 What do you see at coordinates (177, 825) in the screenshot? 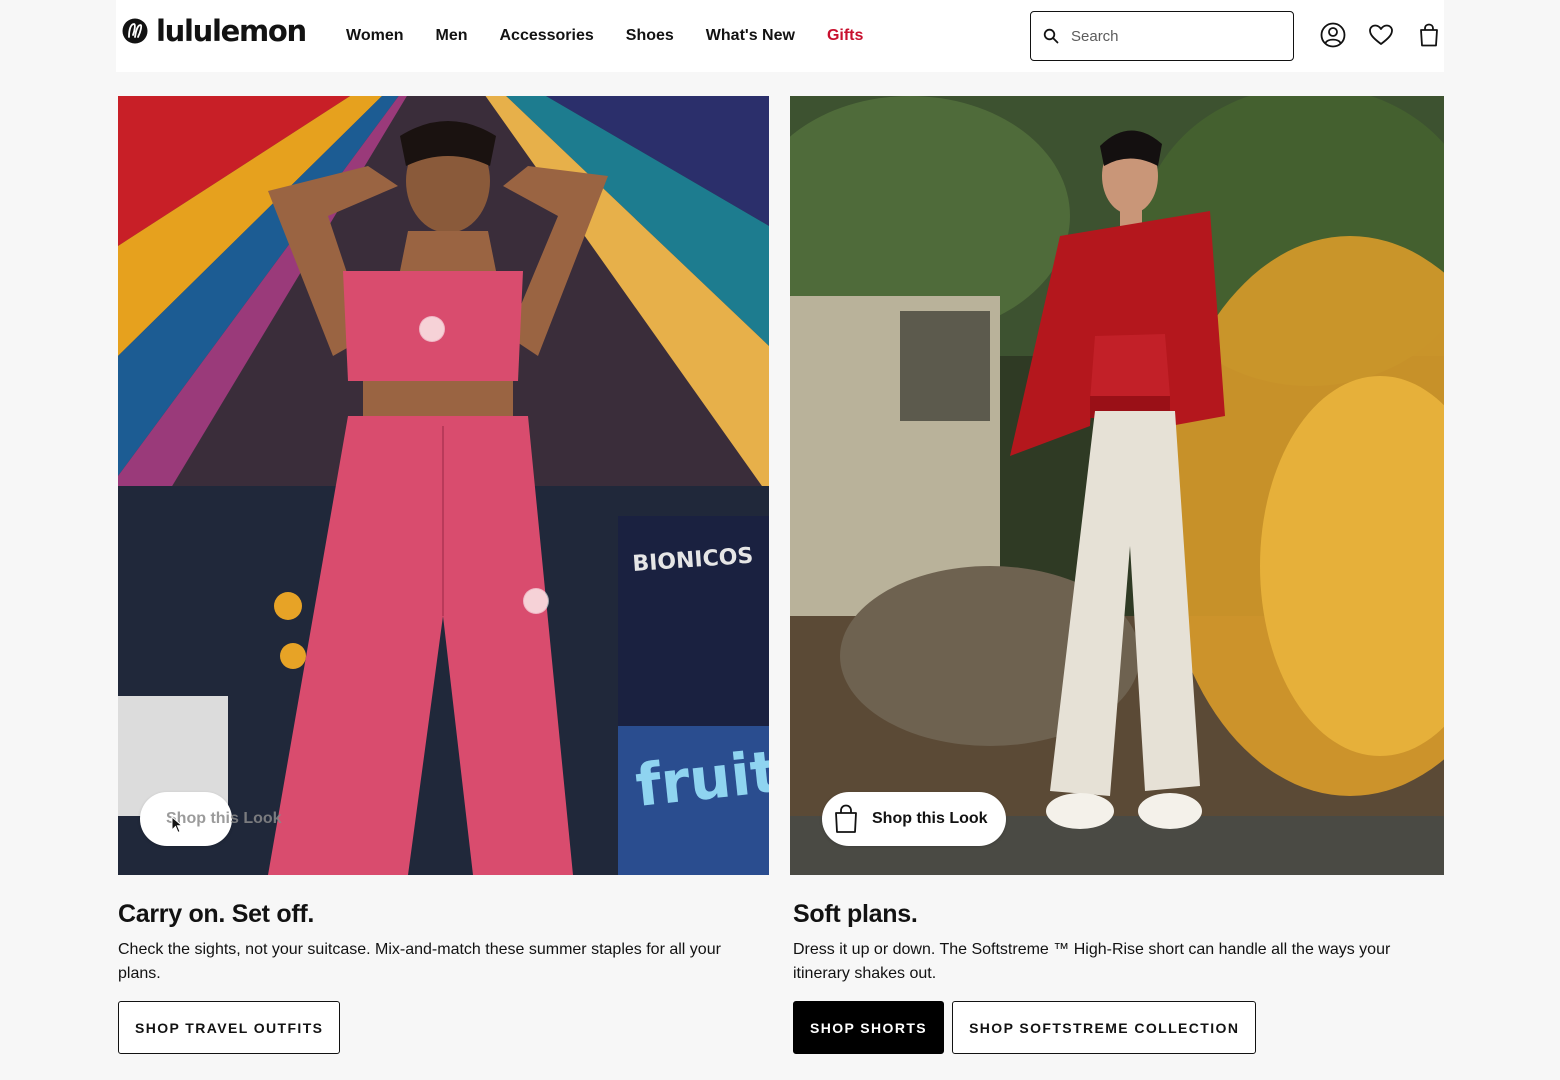
I see `mouse-pointer-icon` at bounding box center [177, 825].